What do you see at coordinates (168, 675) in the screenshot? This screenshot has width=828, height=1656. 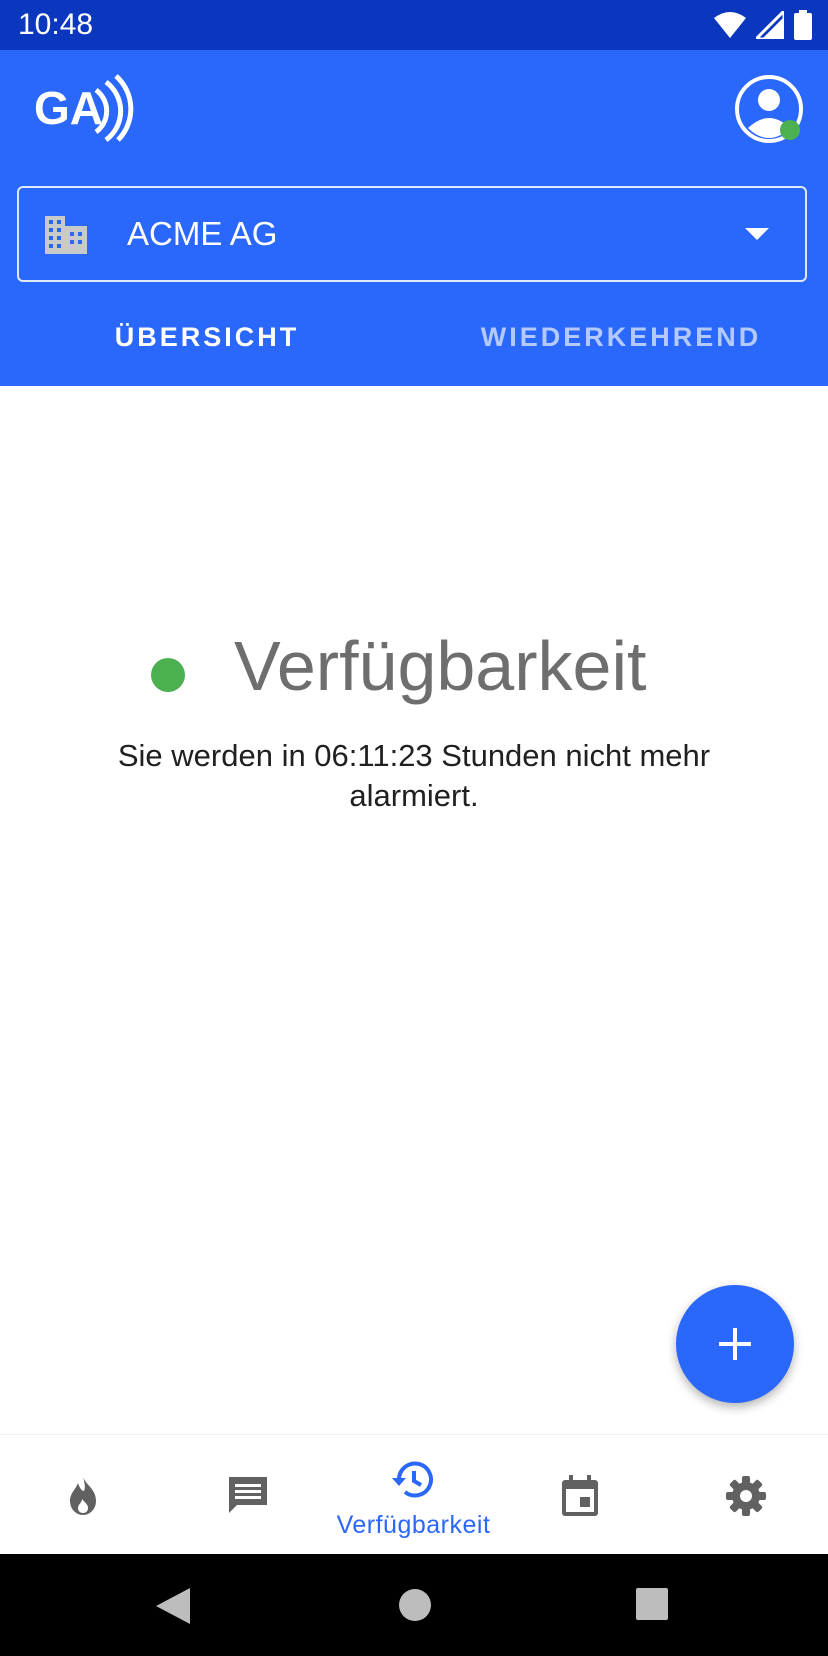 I see `availability-status-dot` at bounding box center [168, 675].